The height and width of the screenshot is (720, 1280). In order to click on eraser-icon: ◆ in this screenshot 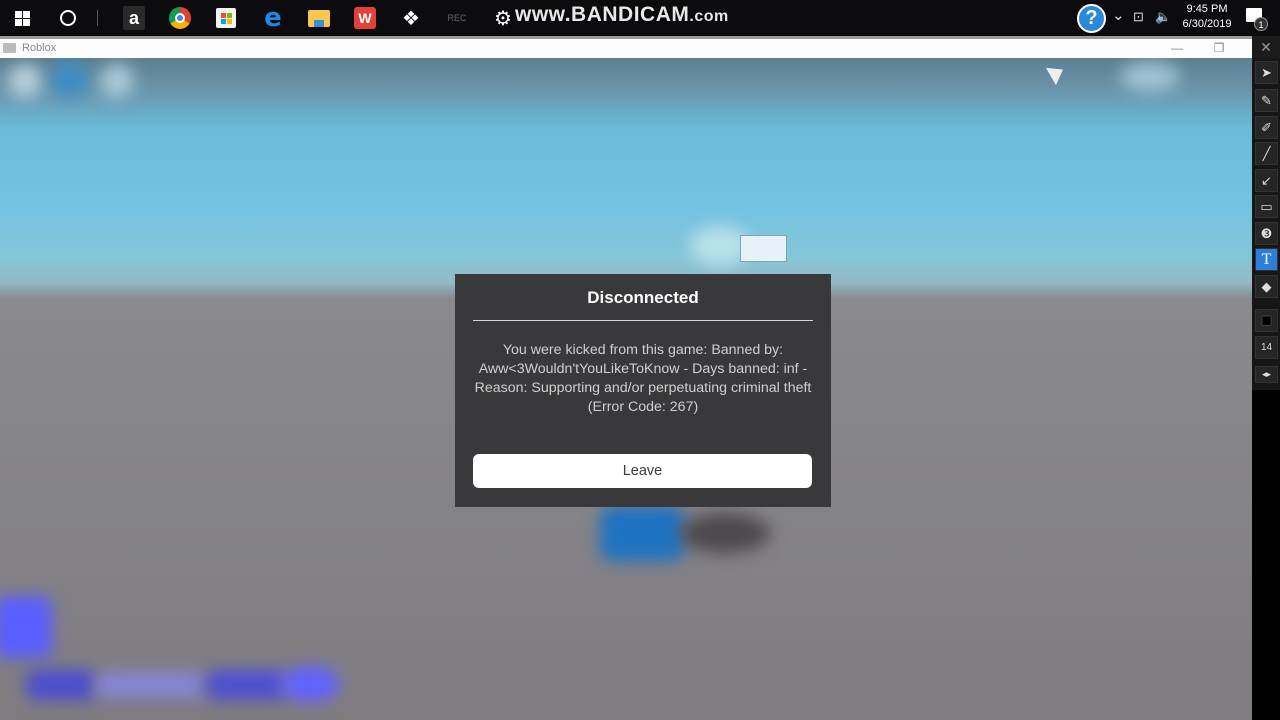, I will do `click(1266, 286)`.